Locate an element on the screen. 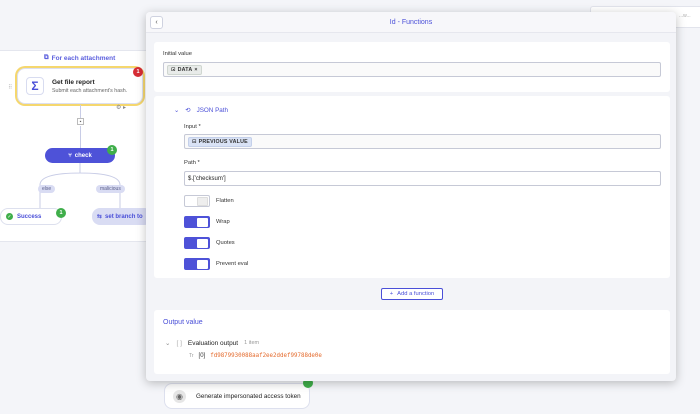 Image resolution: width=700 pixels, height=414 pixels. initial-value-input: ⊡ DATA × is located at coordinates (412, 69).